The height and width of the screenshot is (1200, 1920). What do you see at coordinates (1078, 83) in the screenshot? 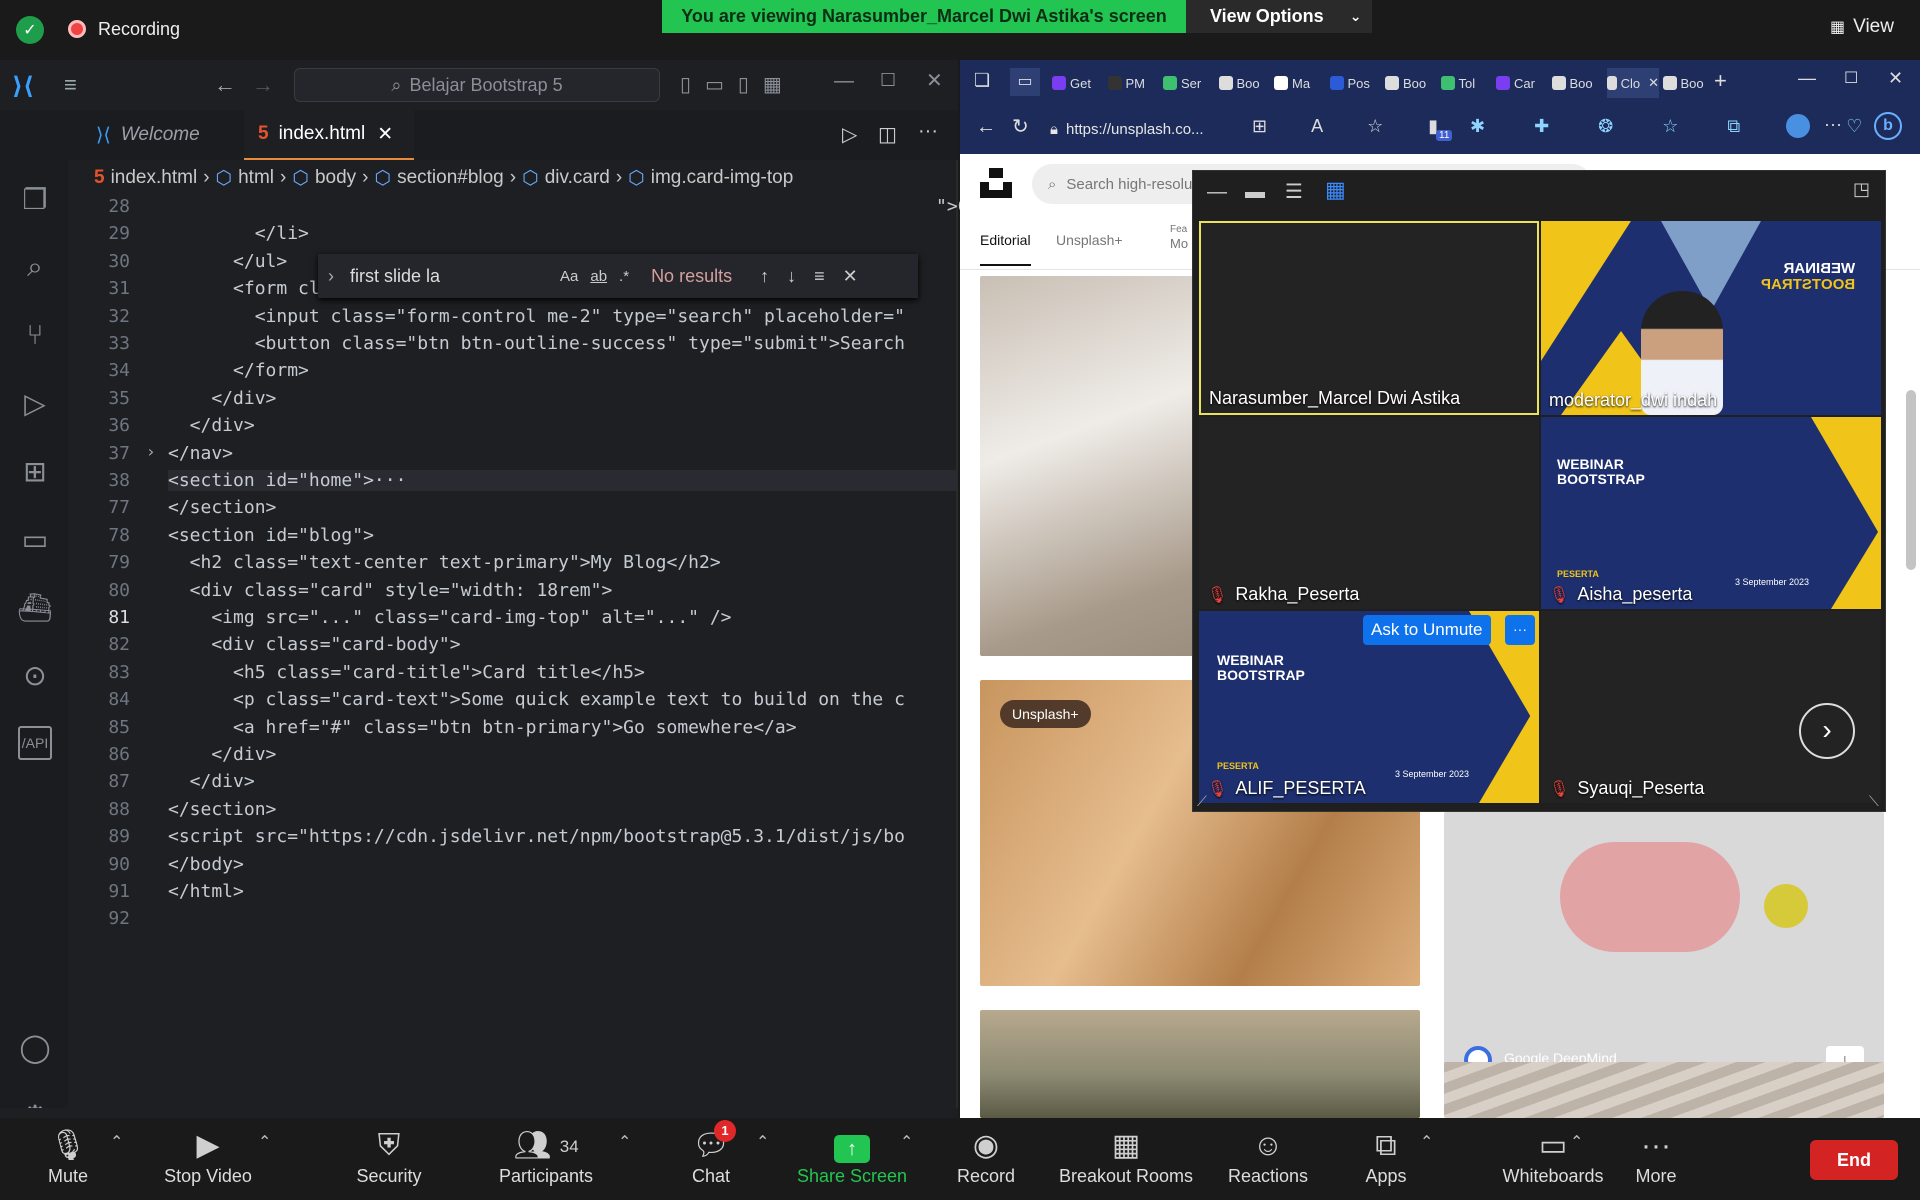
I see `browser-tab: Get` at bounding box center [1078, 83].